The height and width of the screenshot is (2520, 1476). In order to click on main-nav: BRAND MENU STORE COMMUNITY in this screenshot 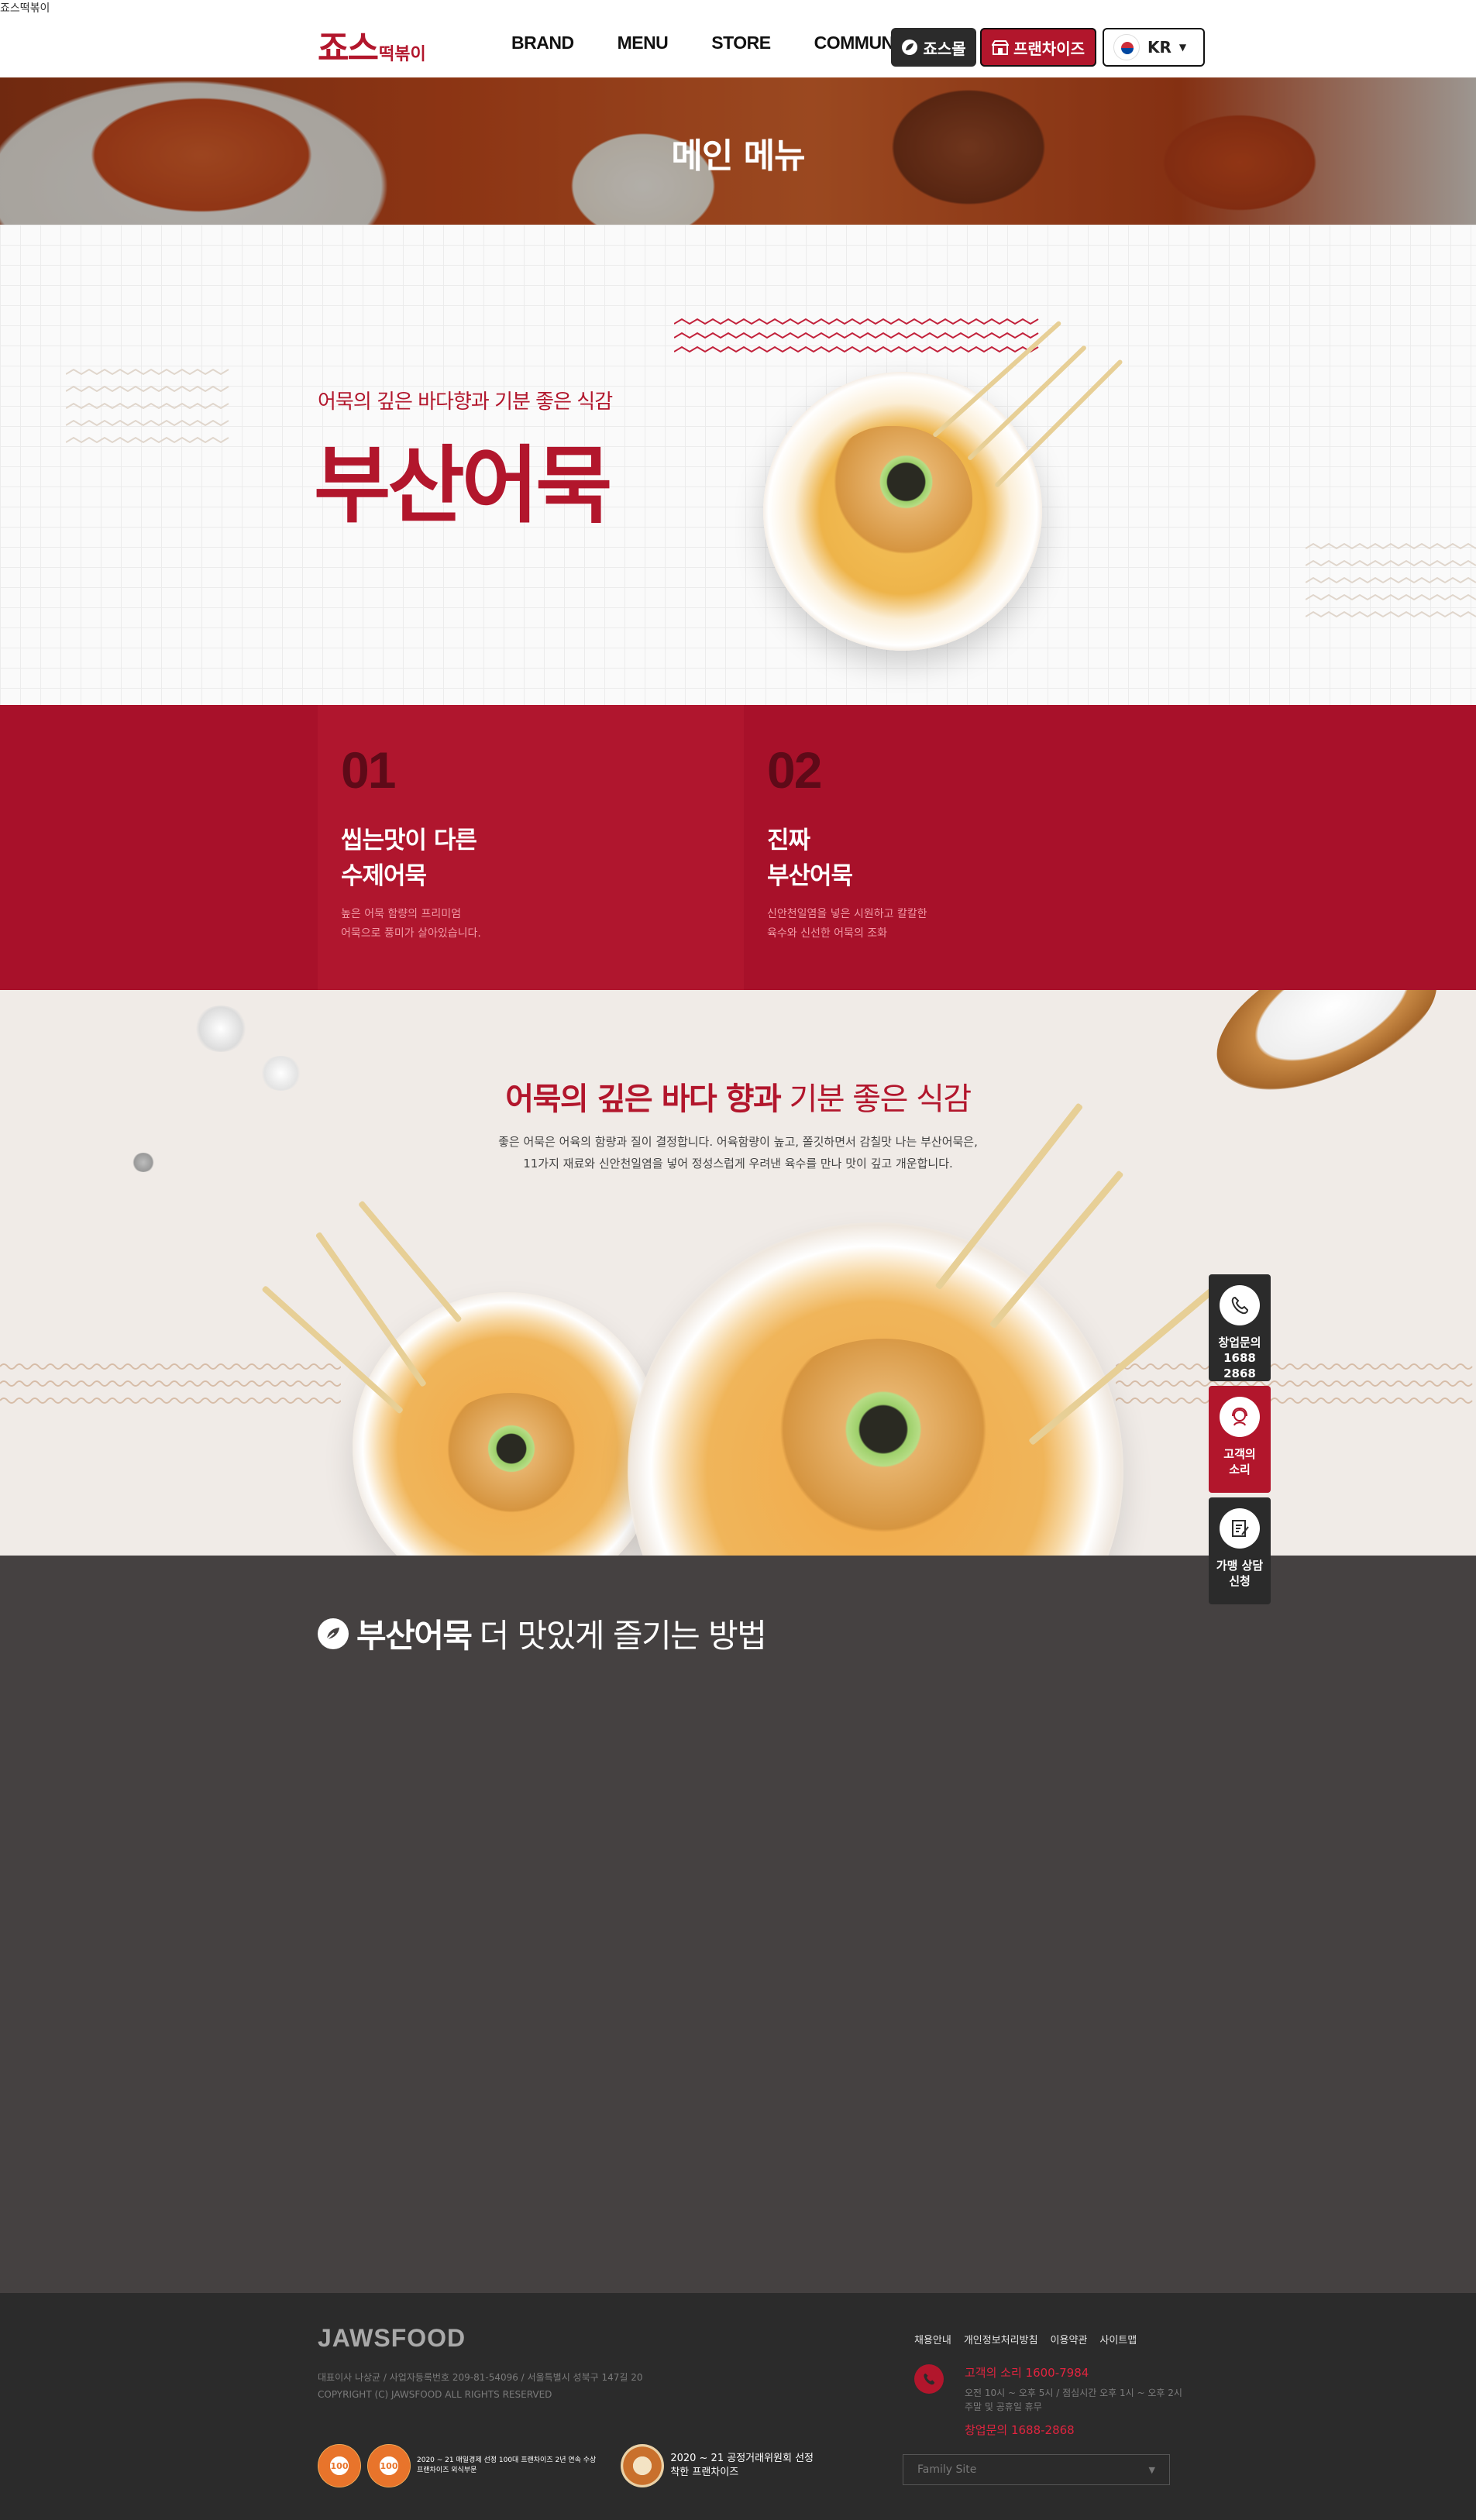, I will do `click(716, 43)`.